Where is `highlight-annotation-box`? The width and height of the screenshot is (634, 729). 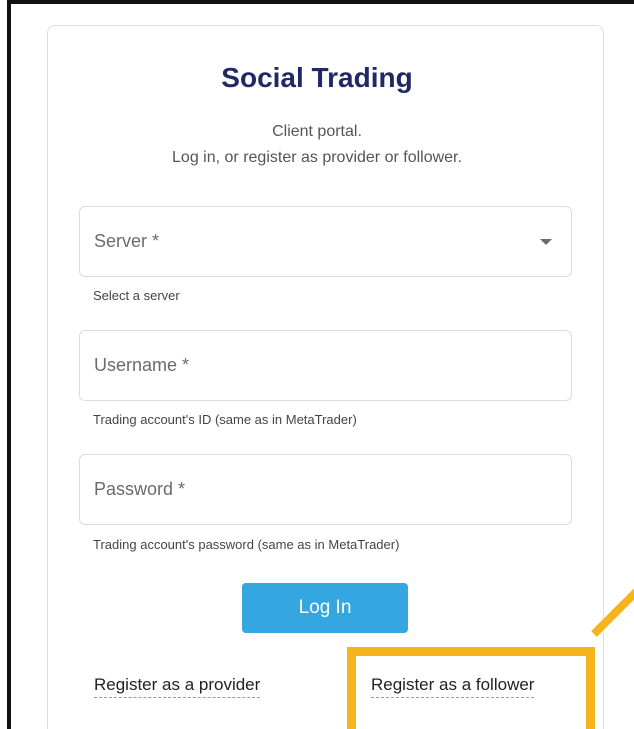 highlight-annotation-box is located at coordinates (471, 688).